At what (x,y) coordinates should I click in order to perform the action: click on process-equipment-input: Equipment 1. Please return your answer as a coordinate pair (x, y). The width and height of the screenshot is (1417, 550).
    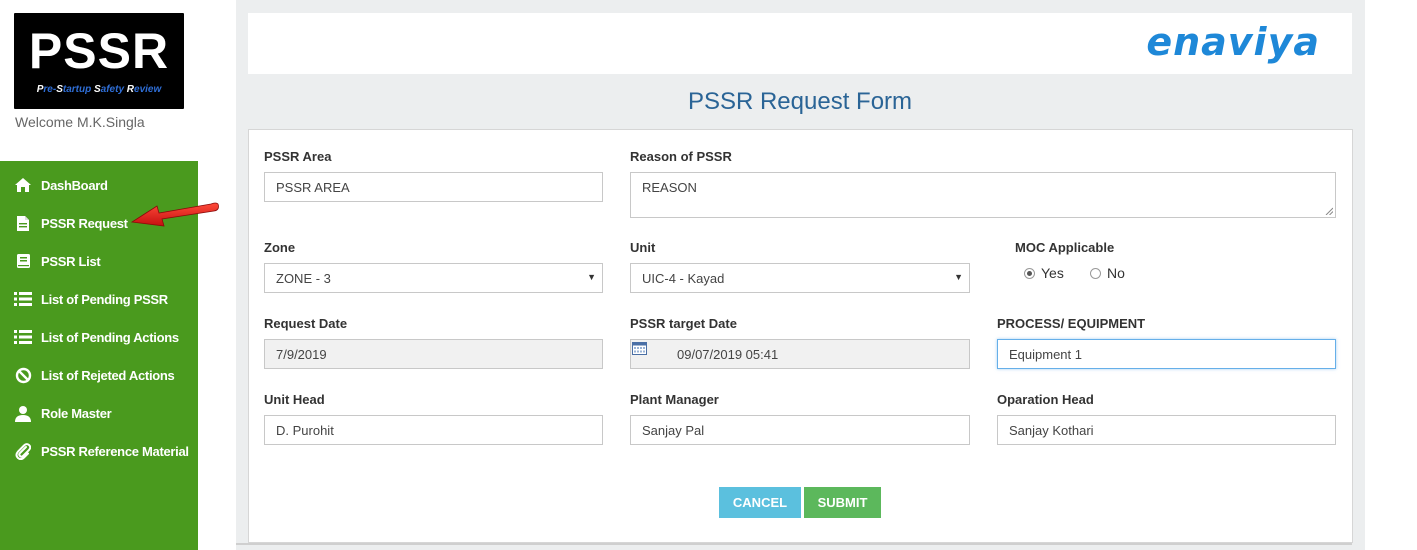
    Looking at the image, I should click on (1166, 354).